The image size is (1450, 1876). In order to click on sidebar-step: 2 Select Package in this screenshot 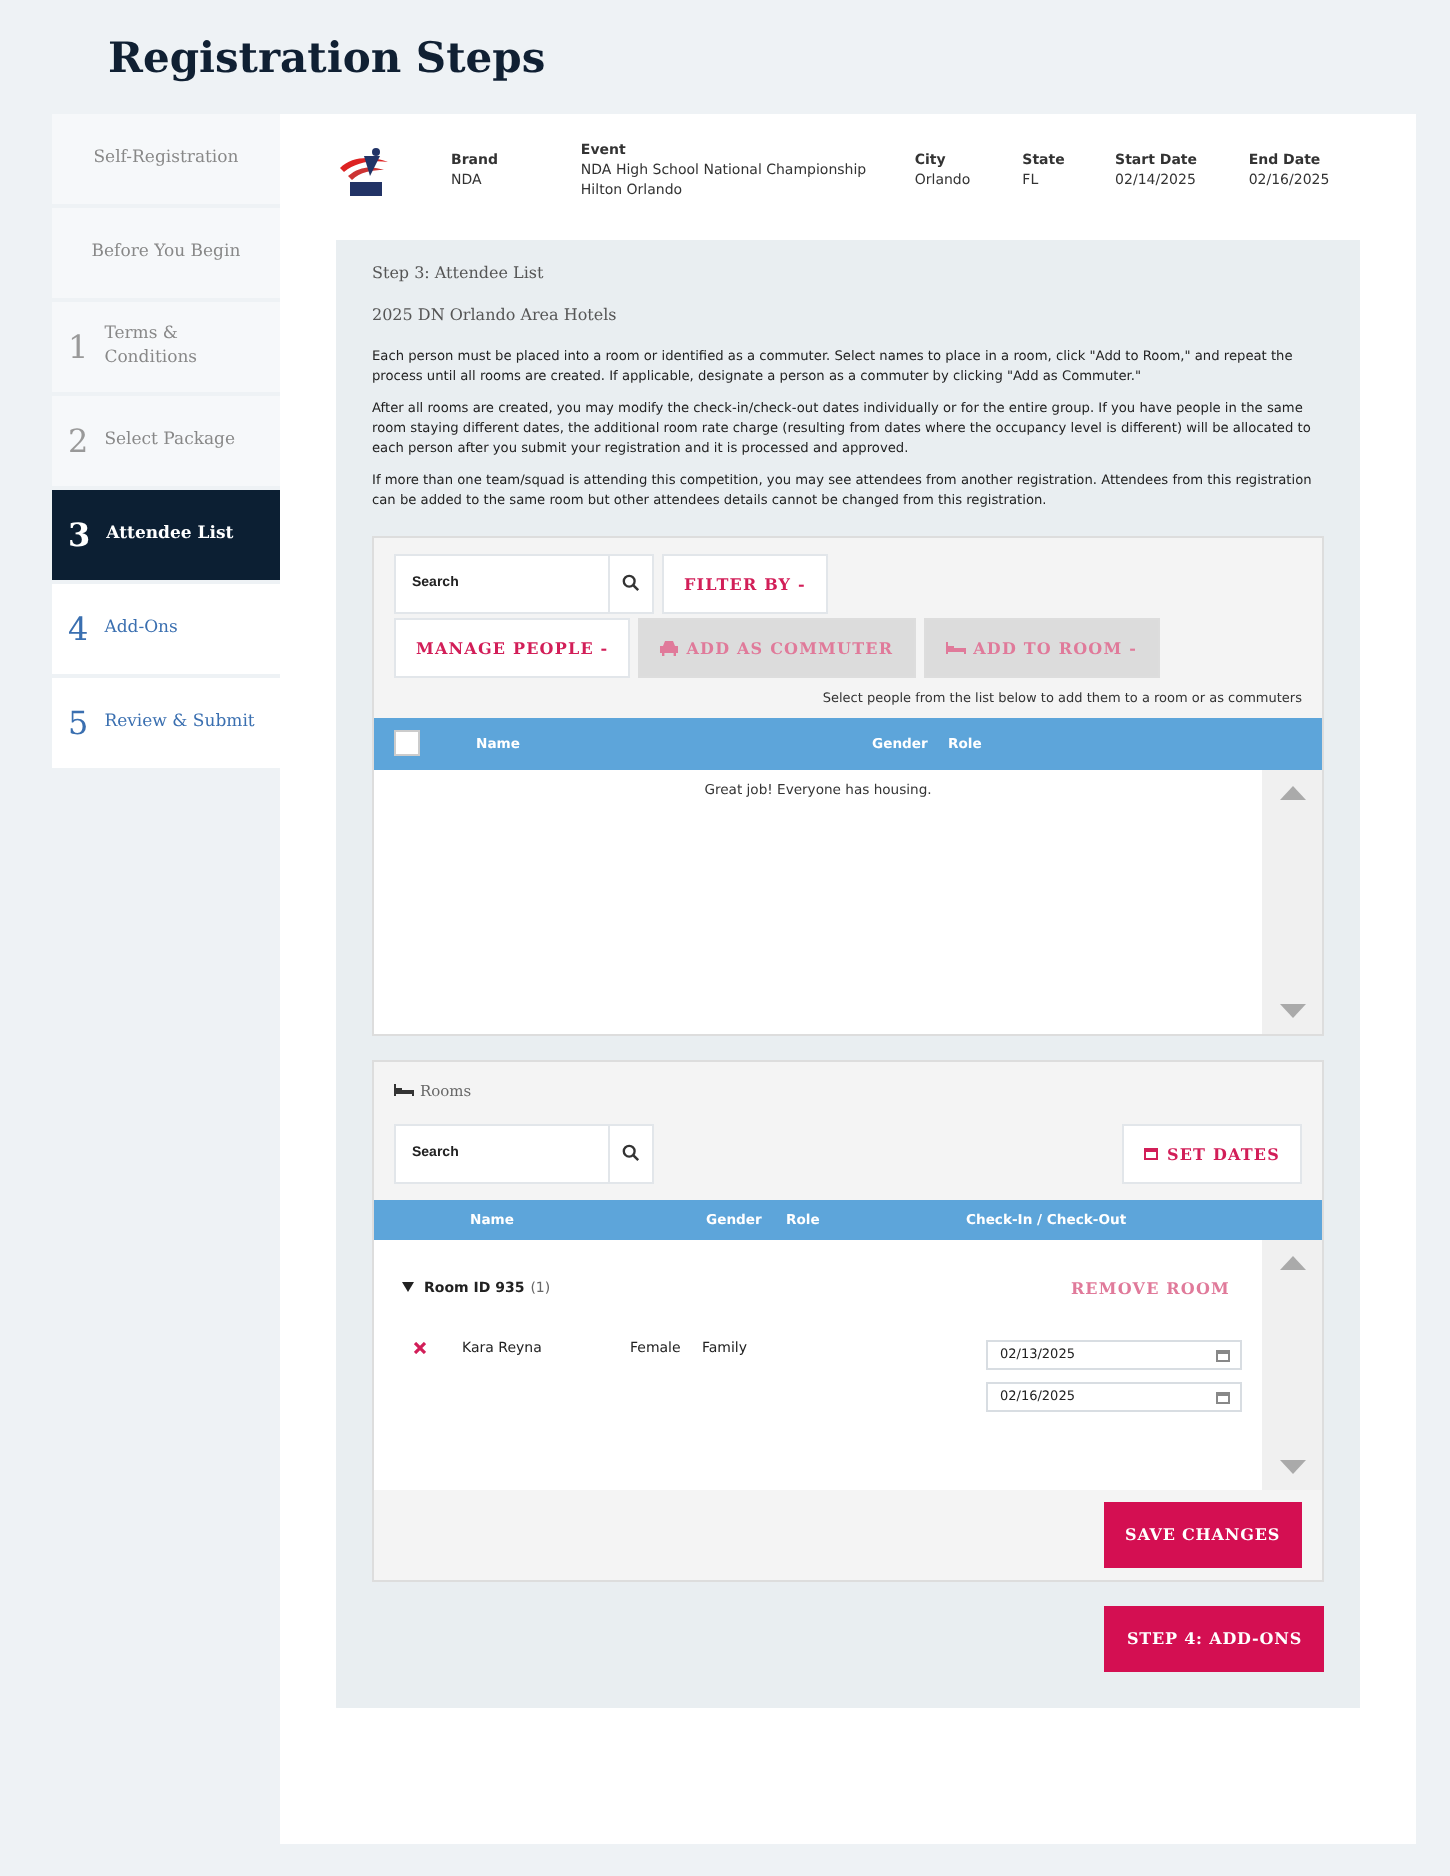, I will do `click(166, 441)`.